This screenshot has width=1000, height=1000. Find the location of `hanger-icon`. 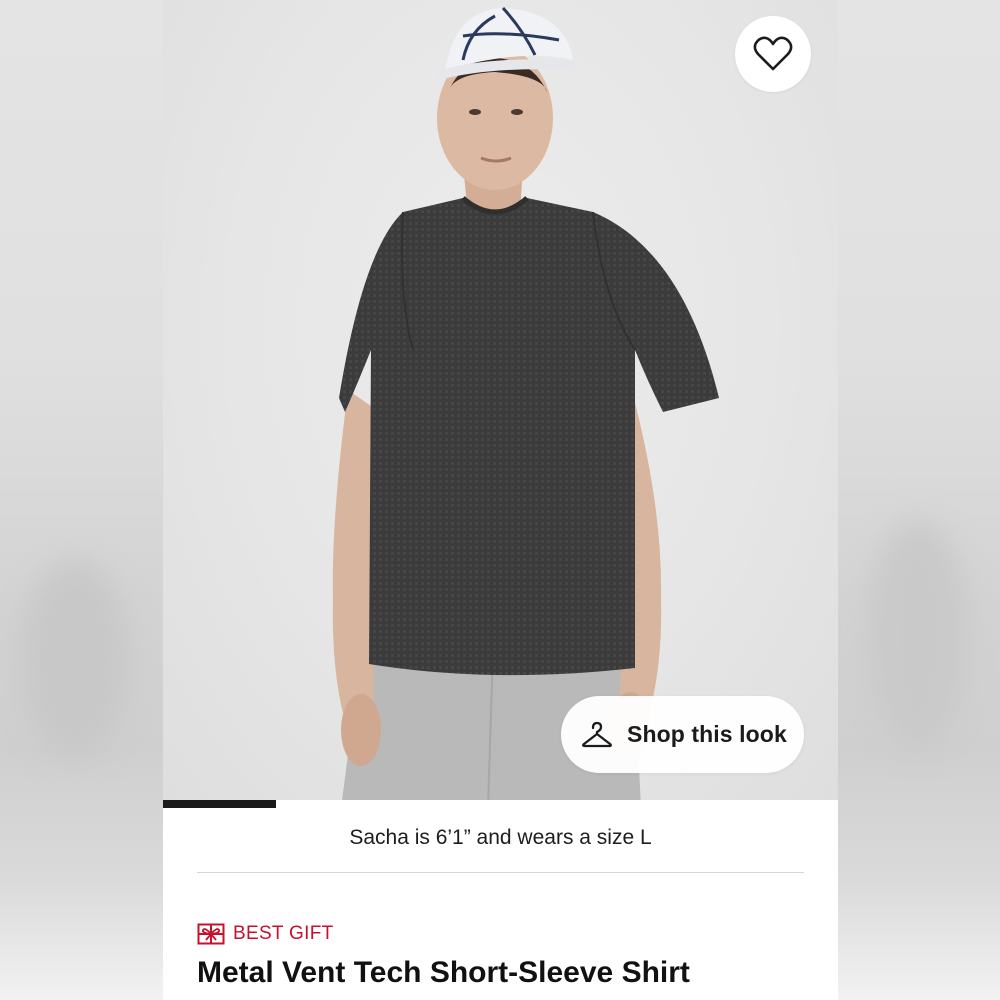

hanger-icon is located at coordinates (597, 734).